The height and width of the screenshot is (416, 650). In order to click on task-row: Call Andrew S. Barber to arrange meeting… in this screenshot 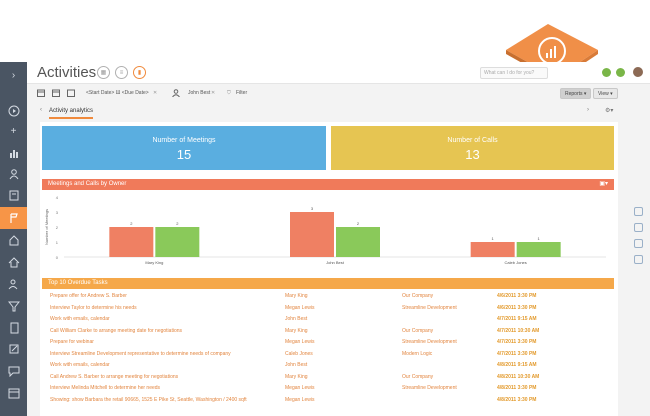, I will do `click(328, 377)`.